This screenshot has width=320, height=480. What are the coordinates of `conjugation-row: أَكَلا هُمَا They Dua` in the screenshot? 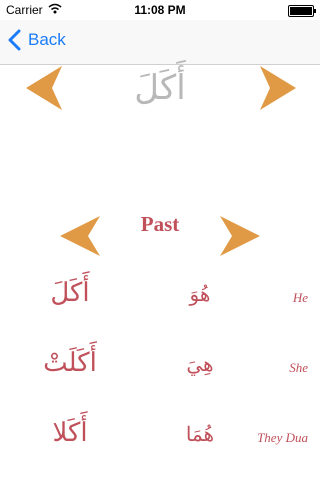 It's located at (160, 438).